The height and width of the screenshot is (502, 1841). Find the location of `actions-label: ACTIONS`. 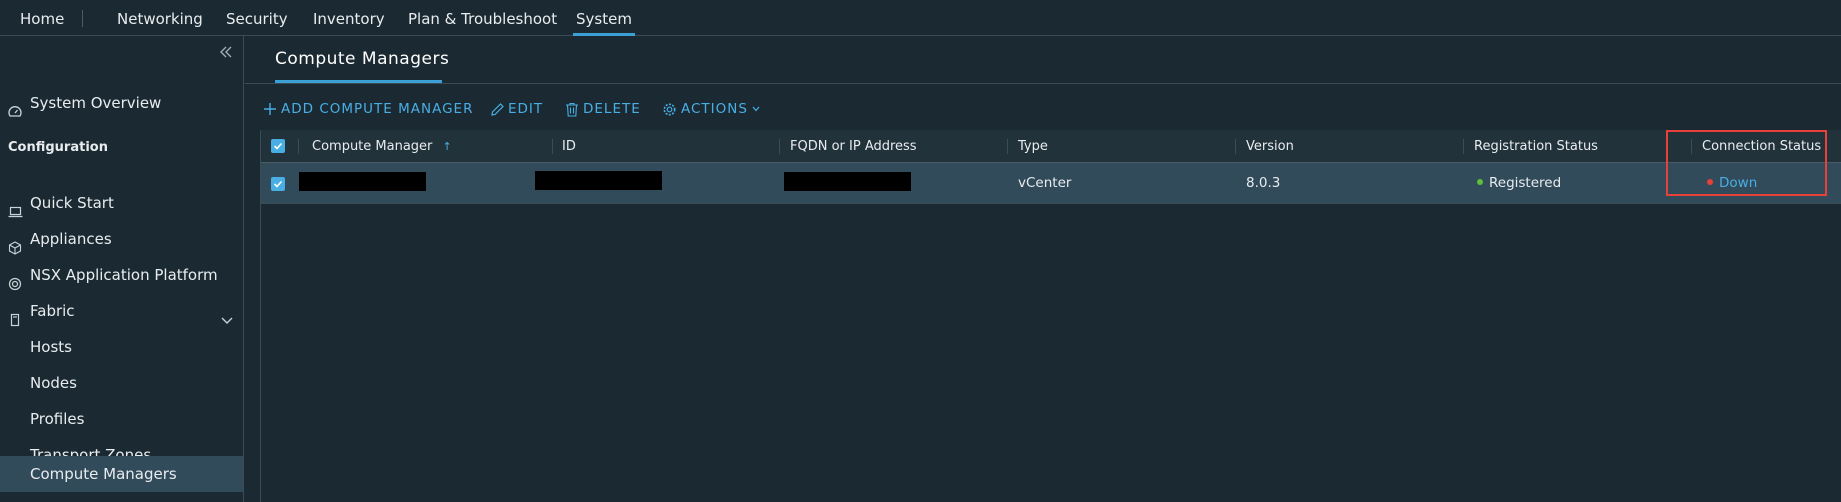

actions-label: ACTIONS is located at coordinates (714, 109).